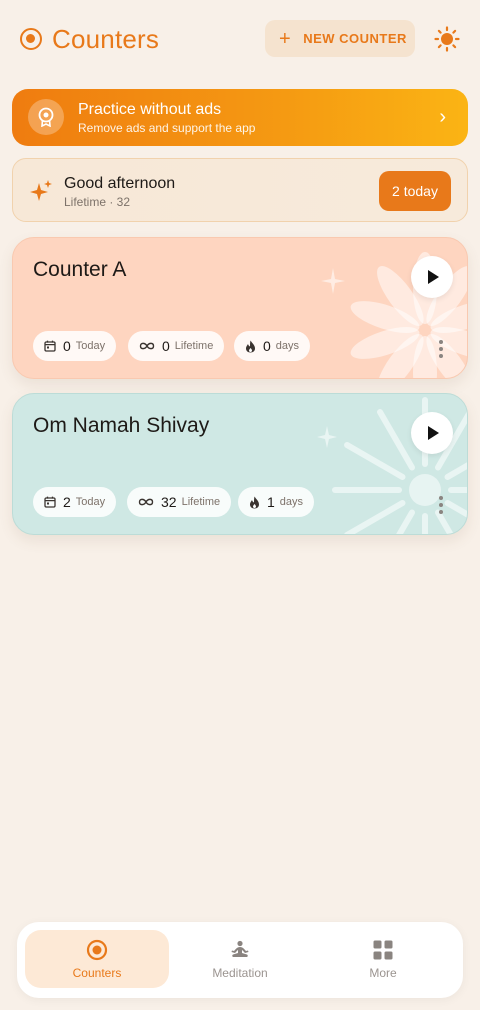  What do you see at coordinates (150, 109) in the screenshot?
I see `banner-title: Practice without ads` at bounding box center [150, 109].